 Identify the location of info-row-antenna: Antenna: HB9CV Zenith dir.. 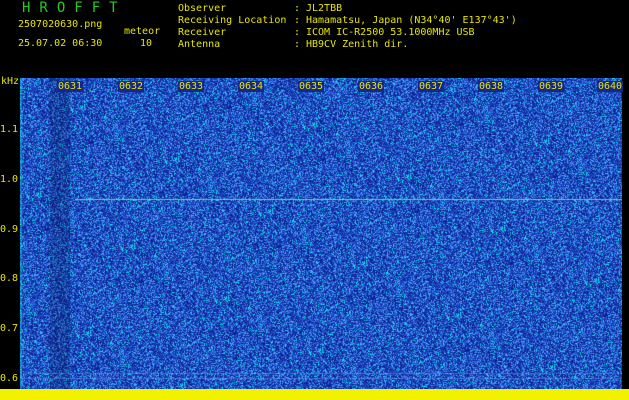
(293, 44).